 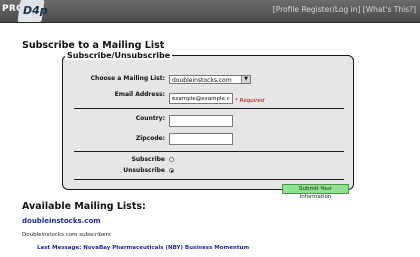 I want to click on form-legend: Subscribe/Unsubscribe, so click(x=119, y=55).